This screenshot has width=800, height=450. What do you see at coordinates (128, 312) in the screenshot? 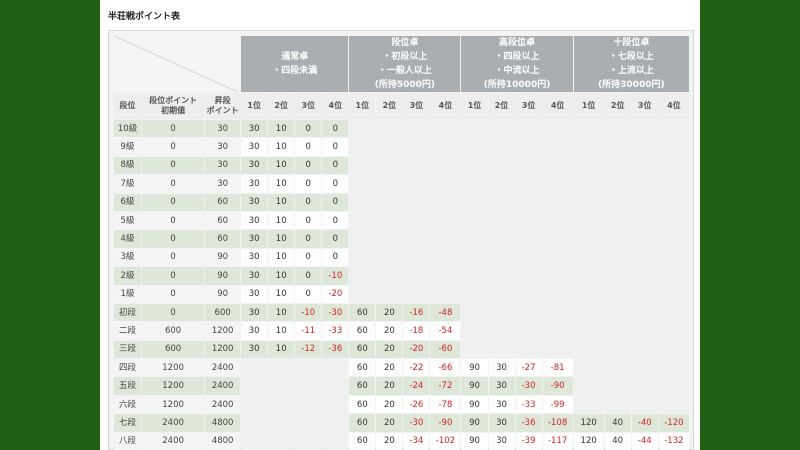
I see `rank-cell: 初段` at bounding box center [128, 312].